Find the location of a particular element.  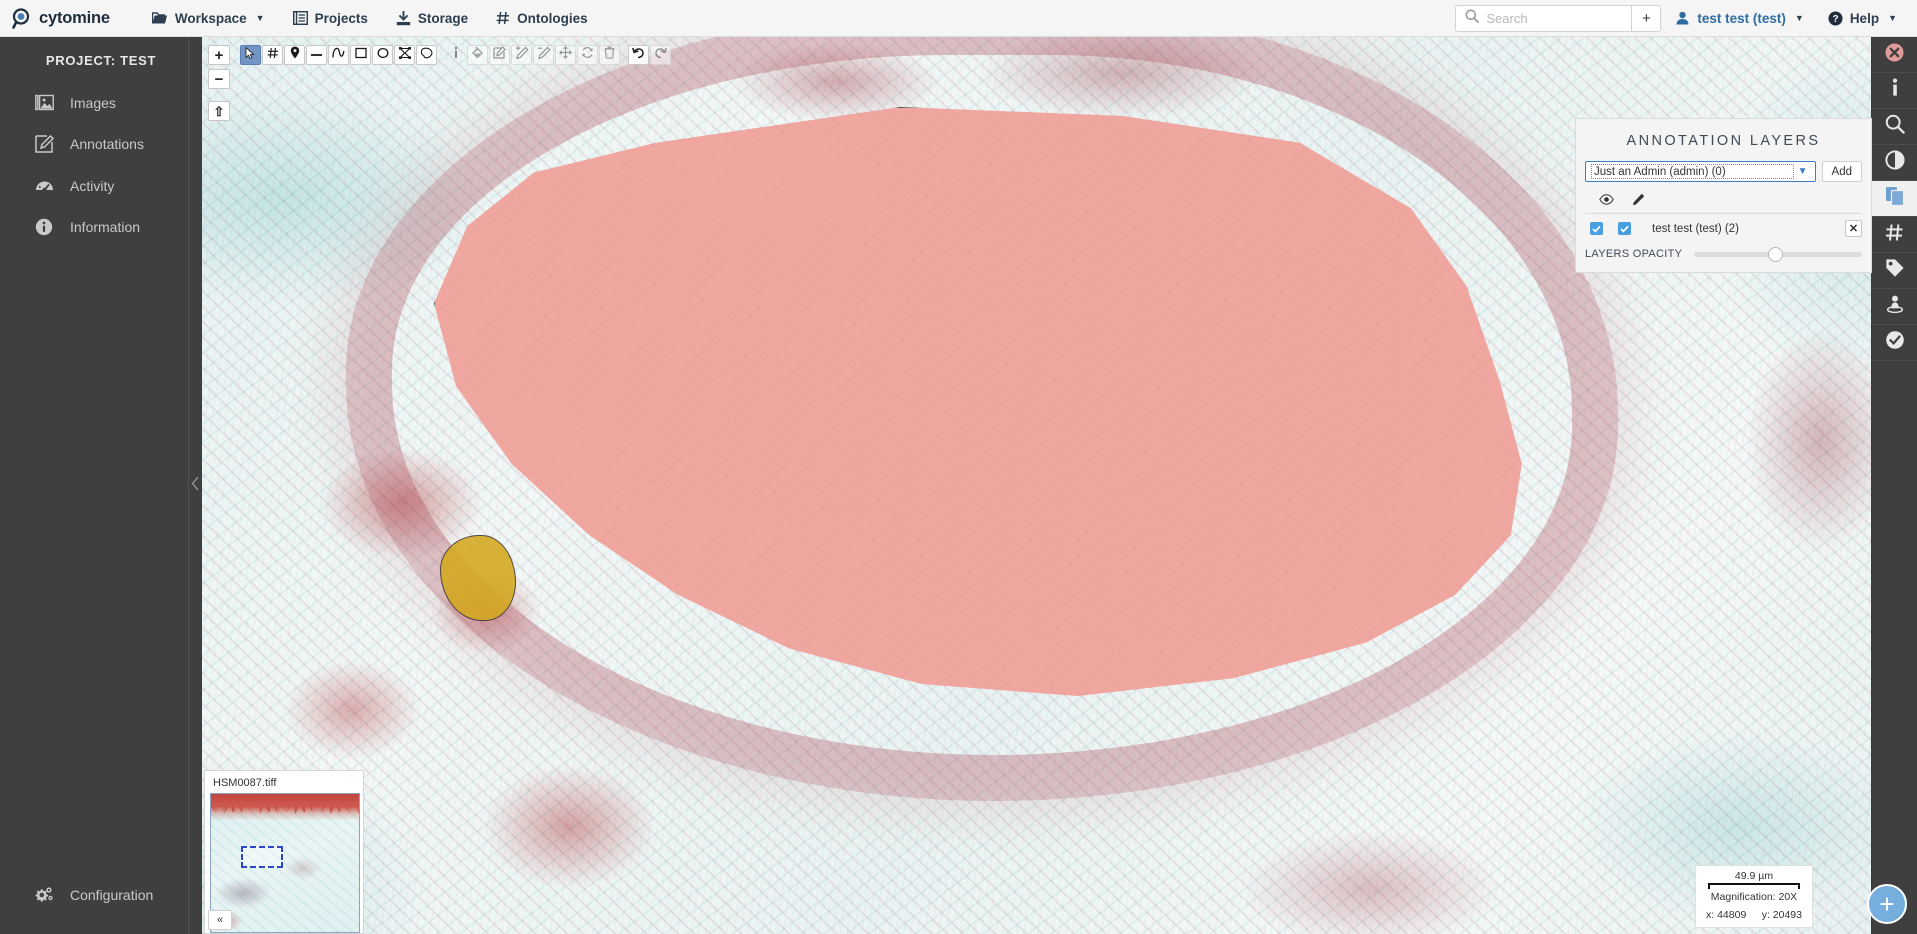

magnification-label: Magnification: 20X is located at coordinates (1754, 897).